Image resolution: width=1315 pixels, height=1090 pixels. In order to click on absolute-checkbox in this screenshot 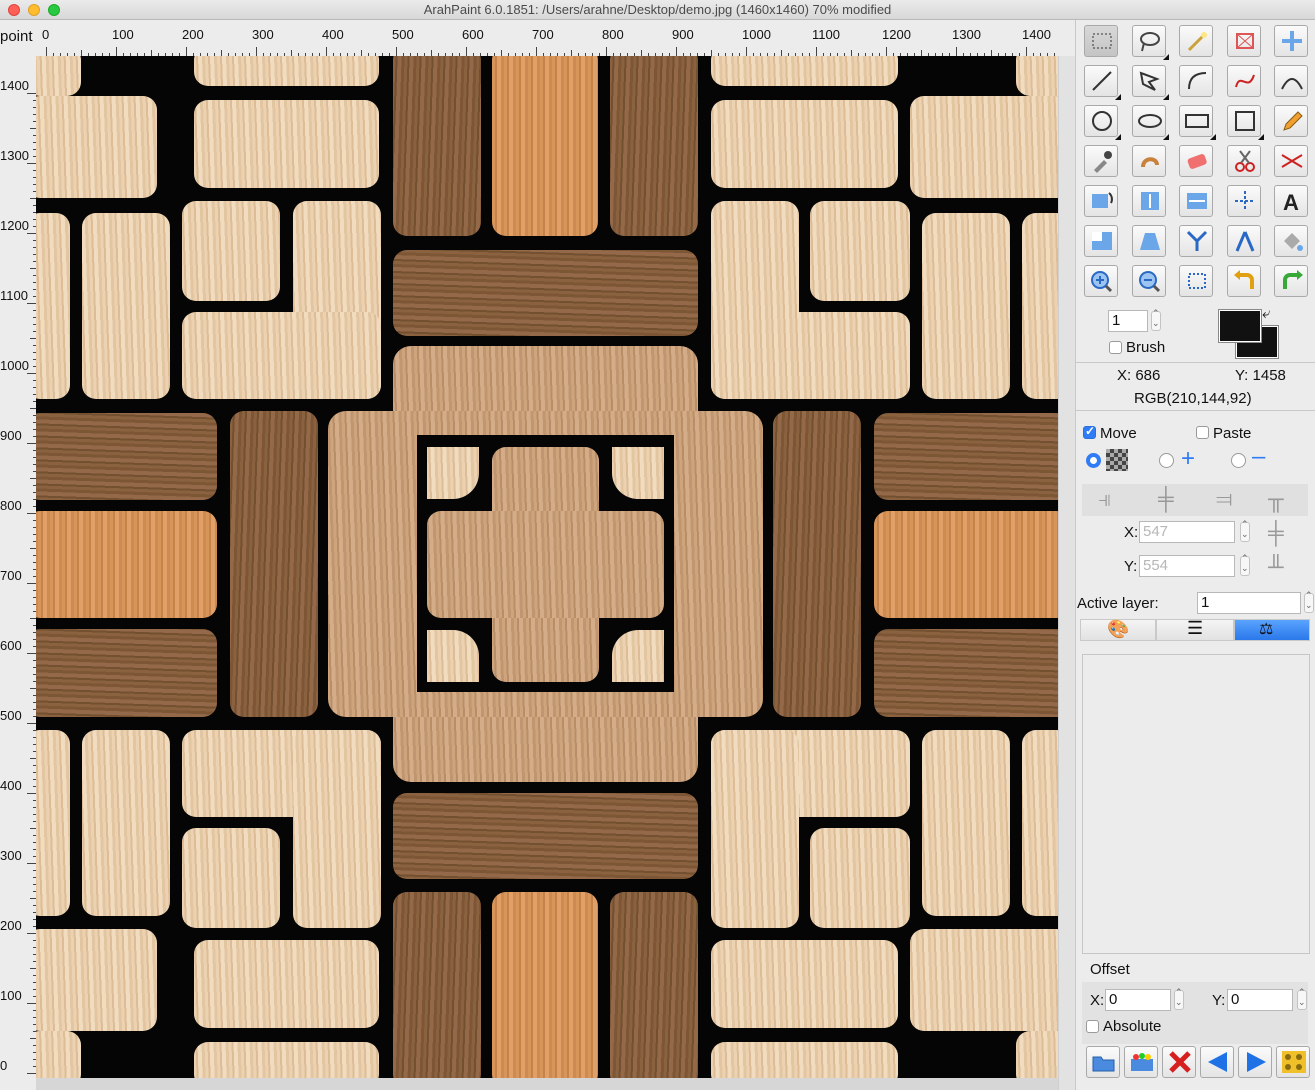, I will do `click(1092, 1026)`.